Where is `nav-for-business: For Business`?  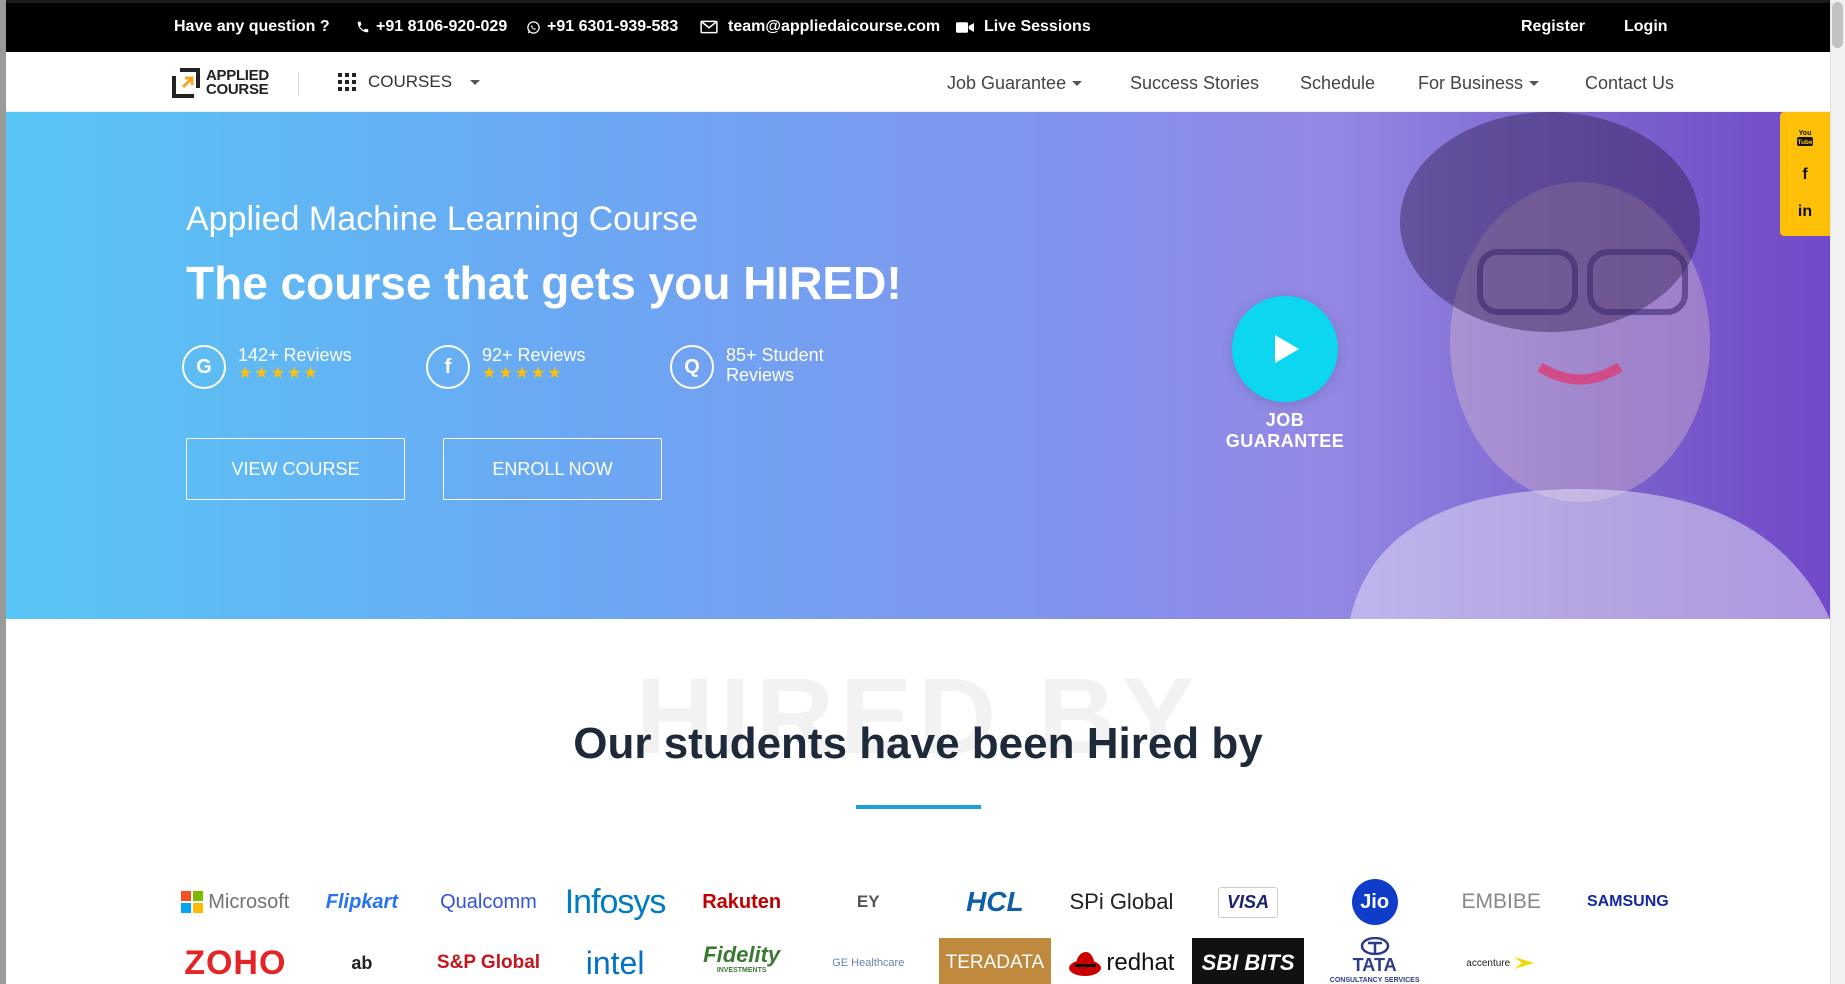
nav-for-business: For Business is located at coordinates (1479, 83).